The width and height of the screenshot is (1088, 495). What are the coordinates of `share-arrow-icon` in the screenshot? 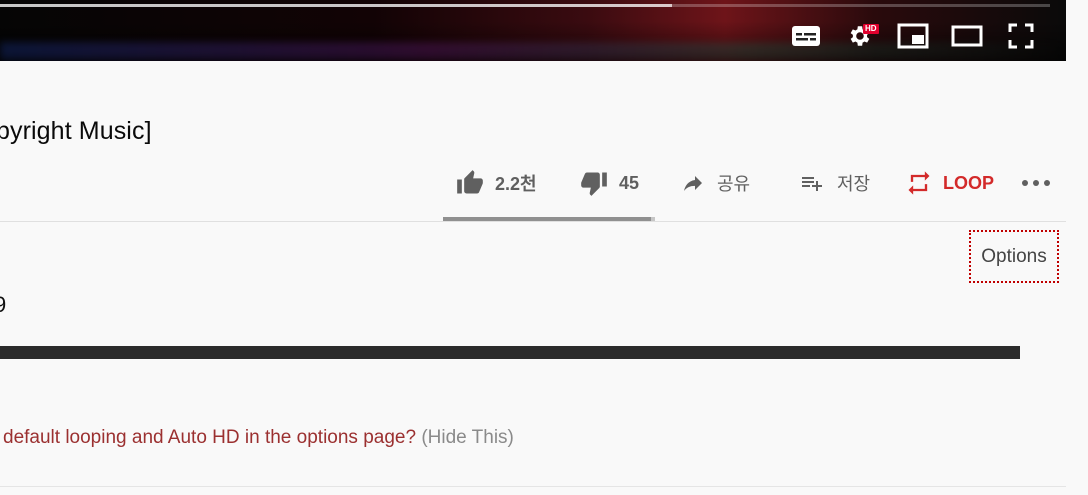 It's located at (693, 183).